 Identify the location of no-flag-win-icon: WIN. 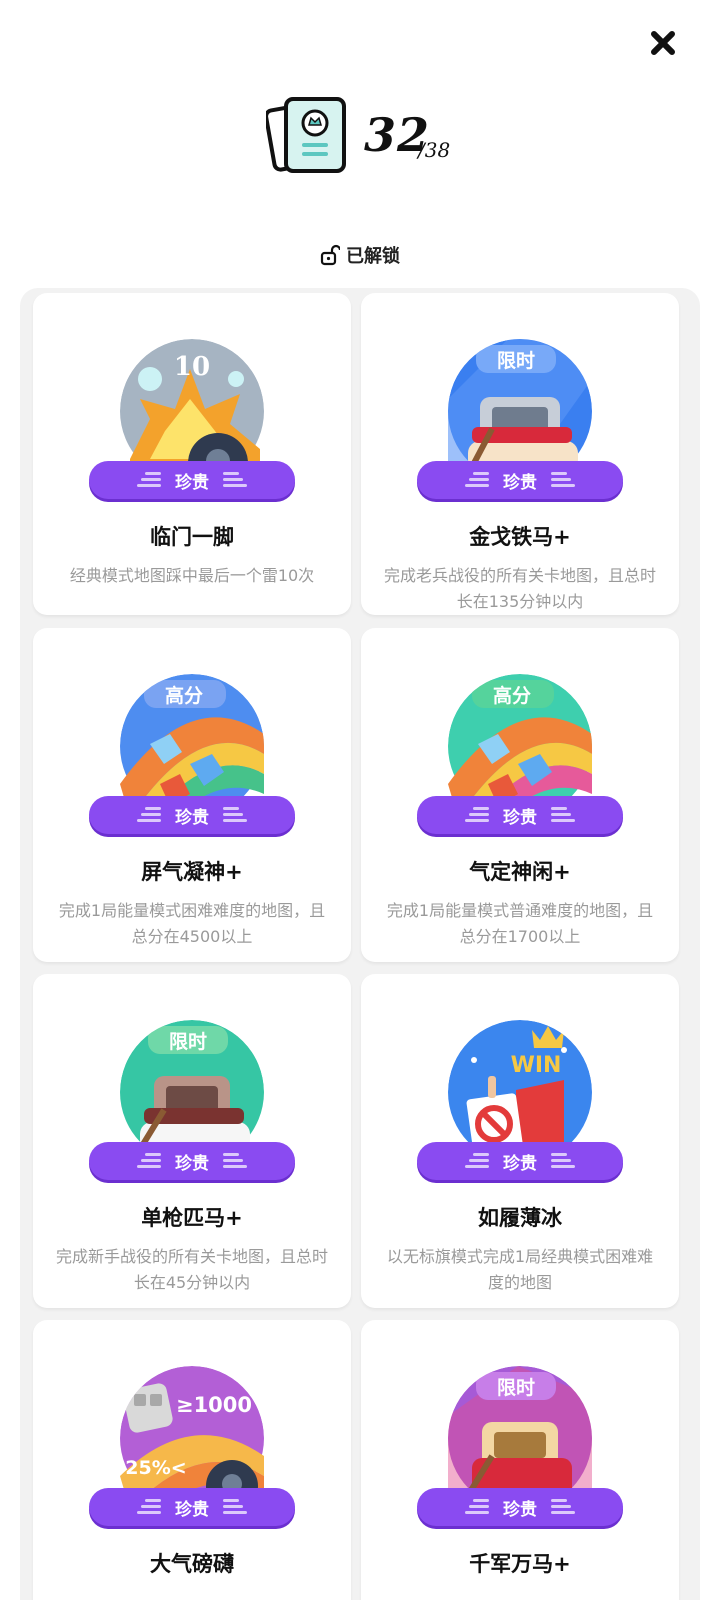
(520, 1081).